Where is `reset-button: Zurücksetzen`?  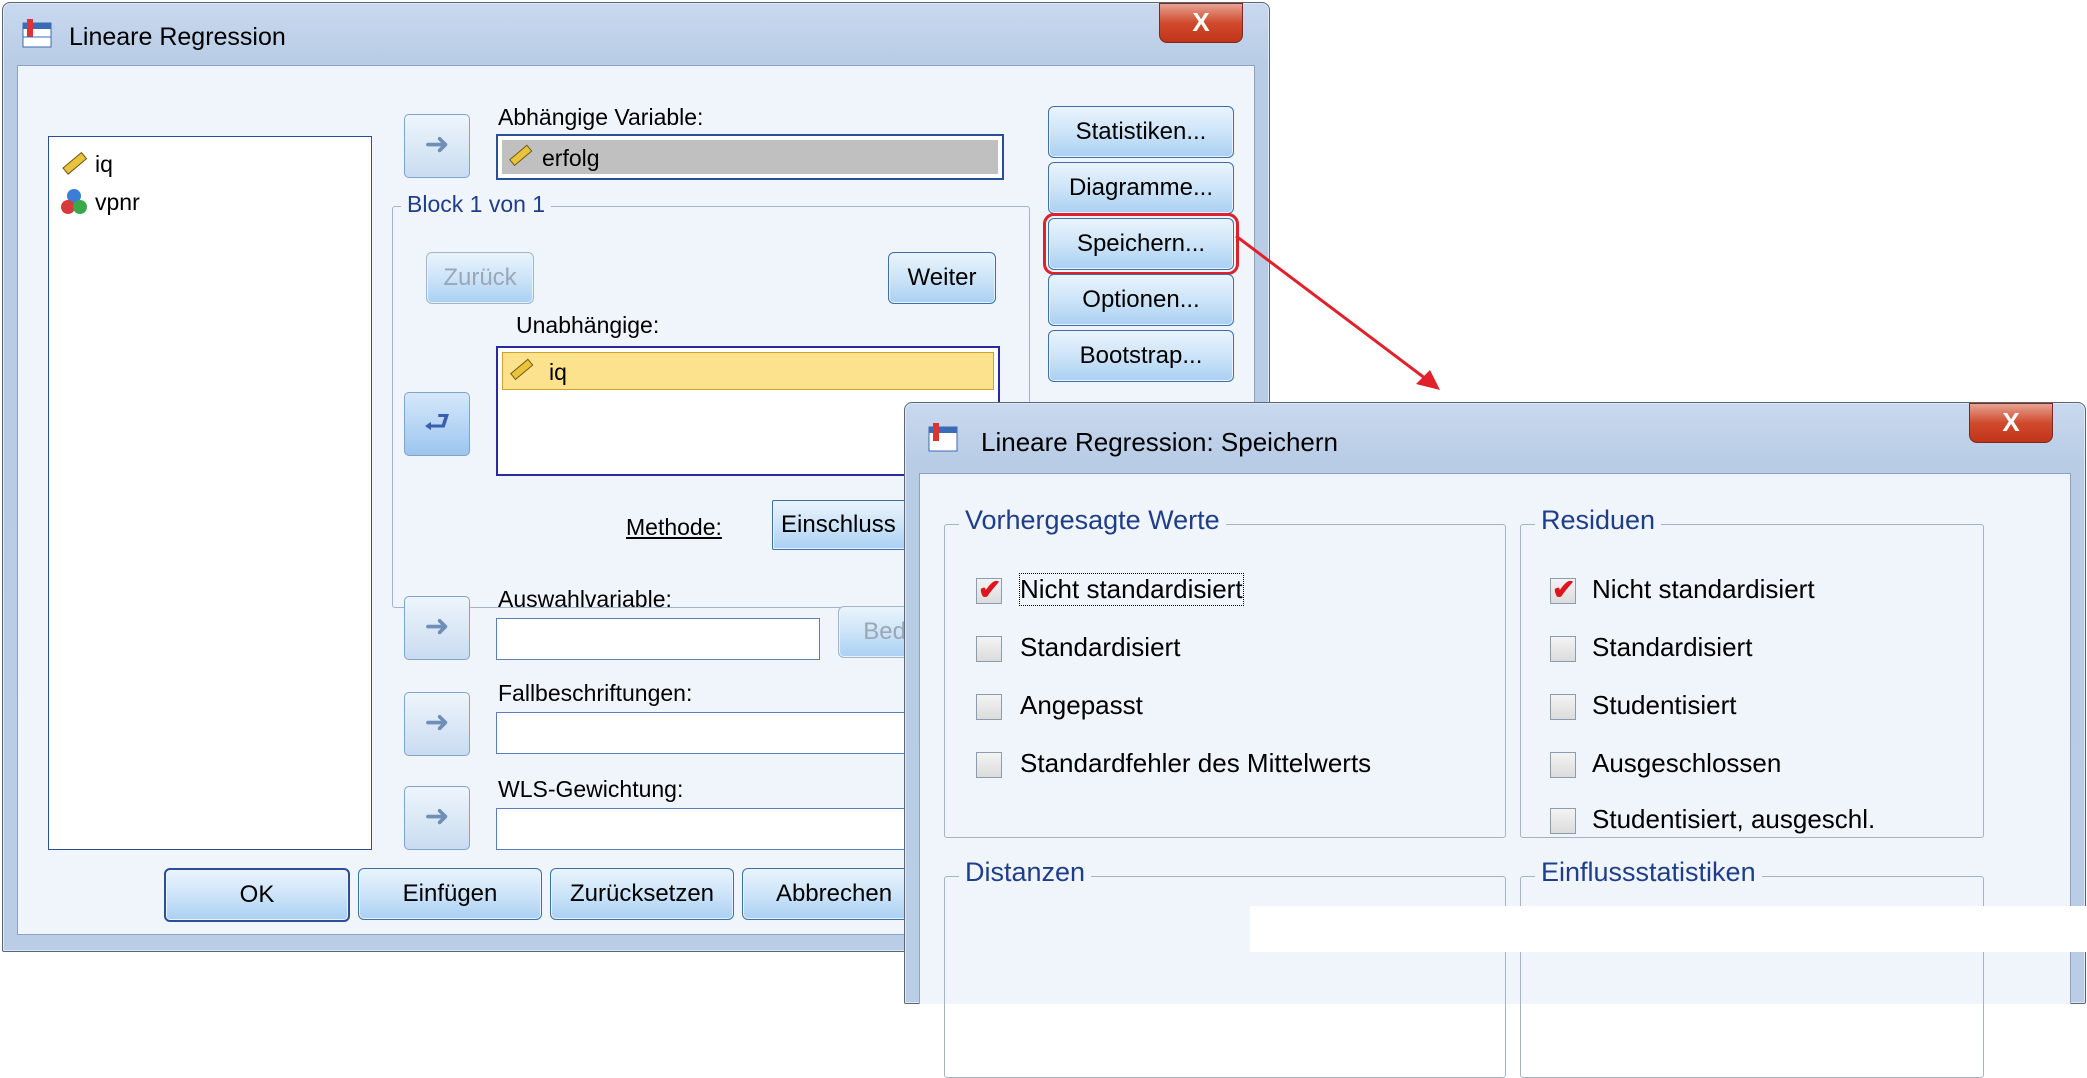 reset-button: Zurücksetzen is located at coordinates (642, 894).